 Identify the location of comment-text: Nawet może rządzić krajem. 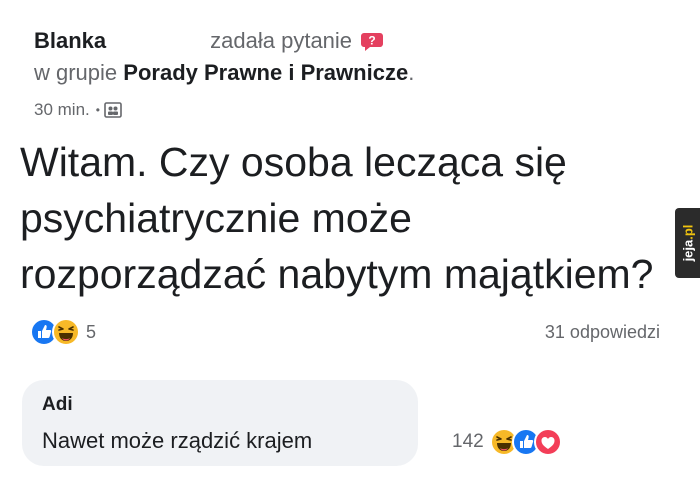
(177, 440).